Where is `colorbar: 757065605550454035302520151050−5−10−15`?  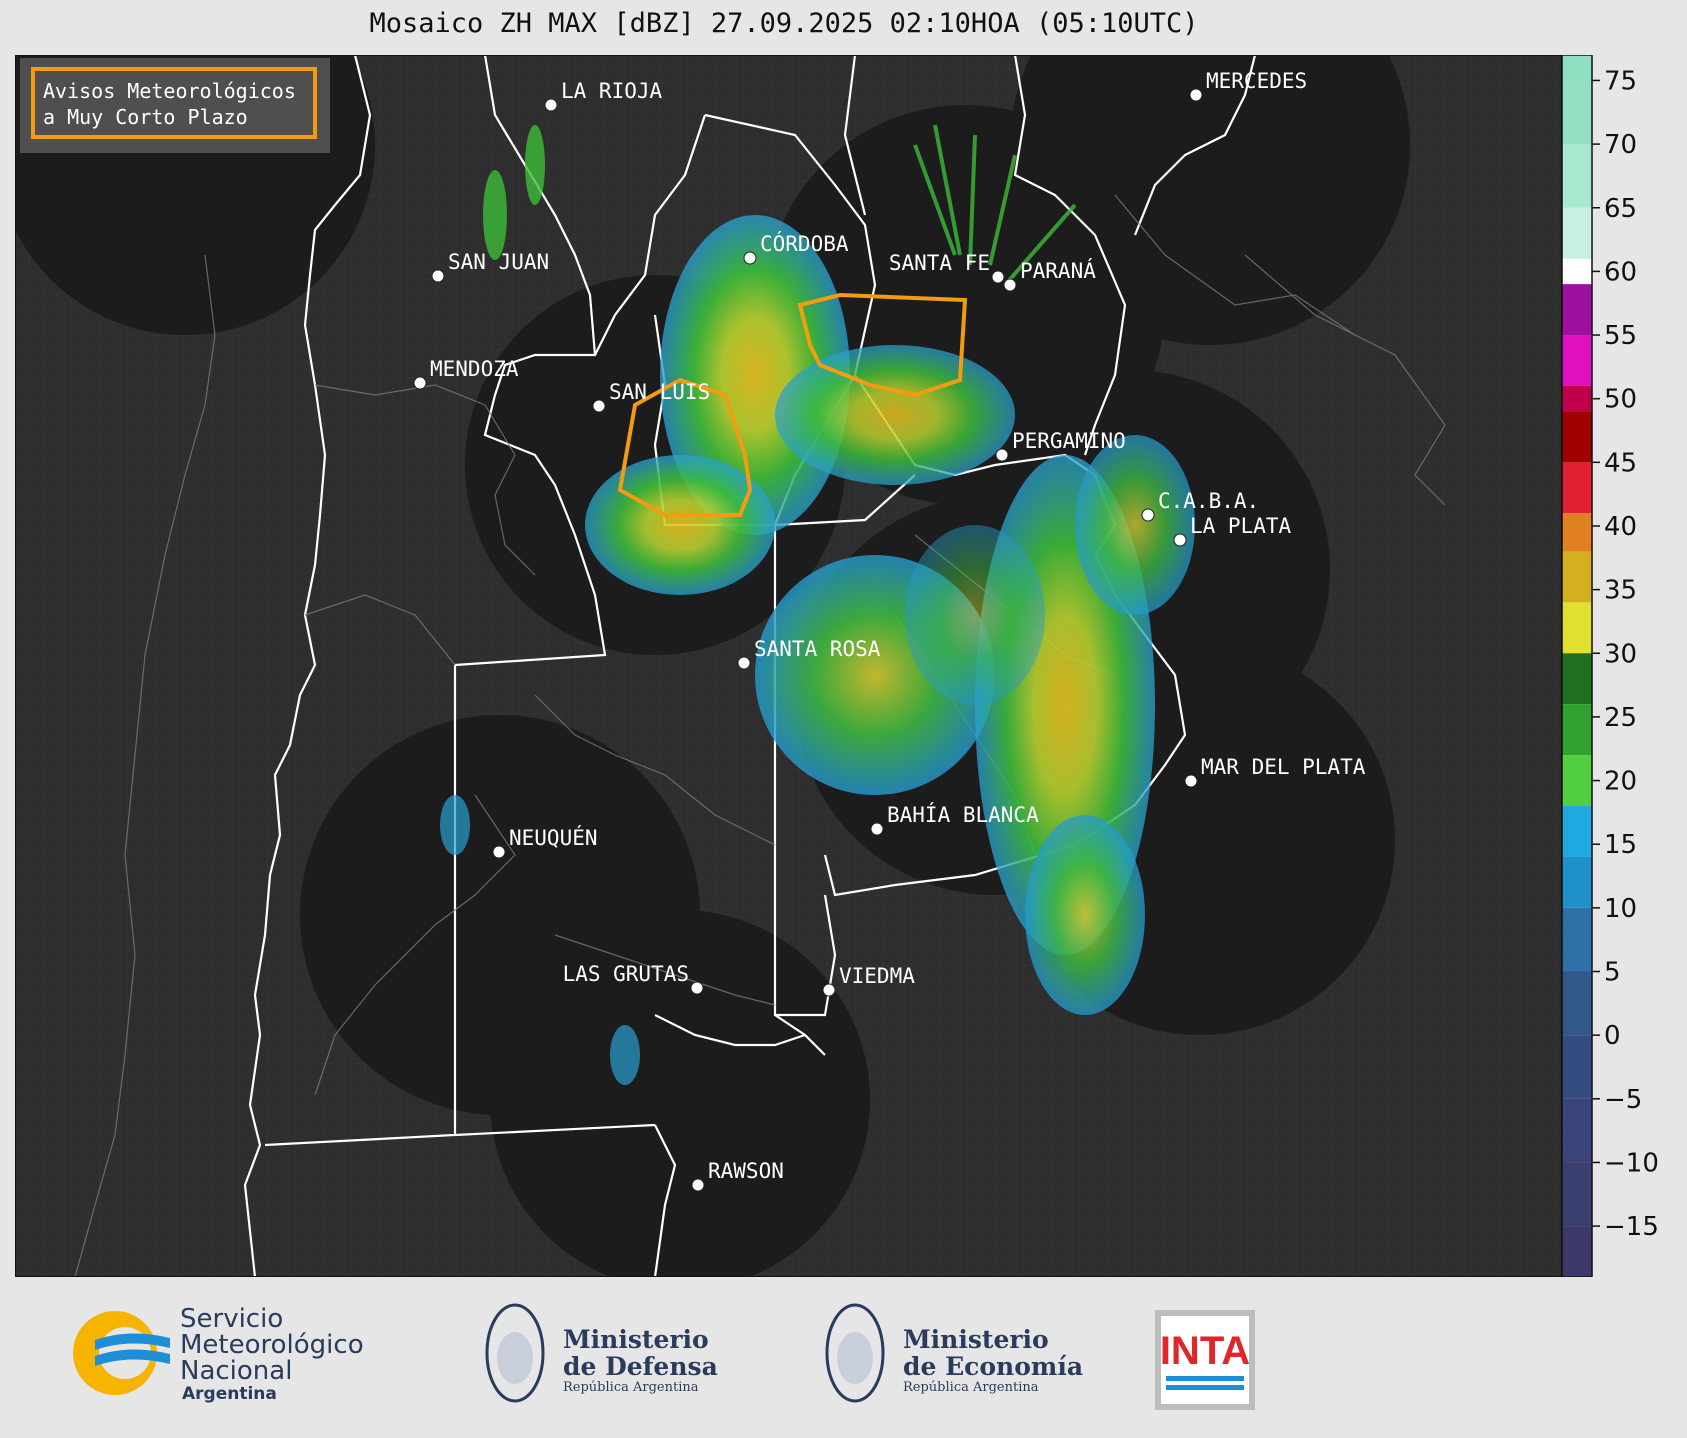 colorbar: 757065605550454035302520151050−5−10−15 is located at coordinates (1610, 666).